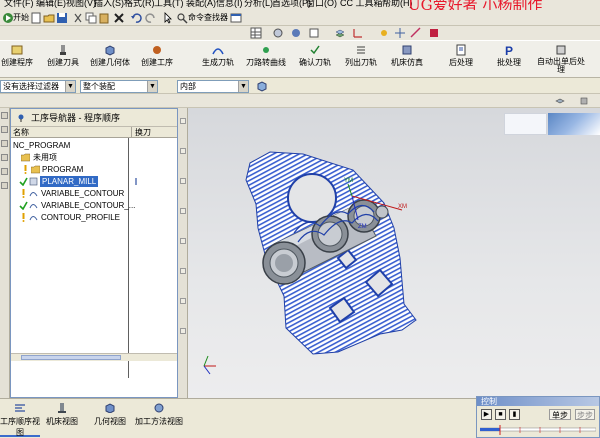  Describe the element at coordinates (81, 4) in the screenshot. I see `menu-view: 视图(V)` at that location.